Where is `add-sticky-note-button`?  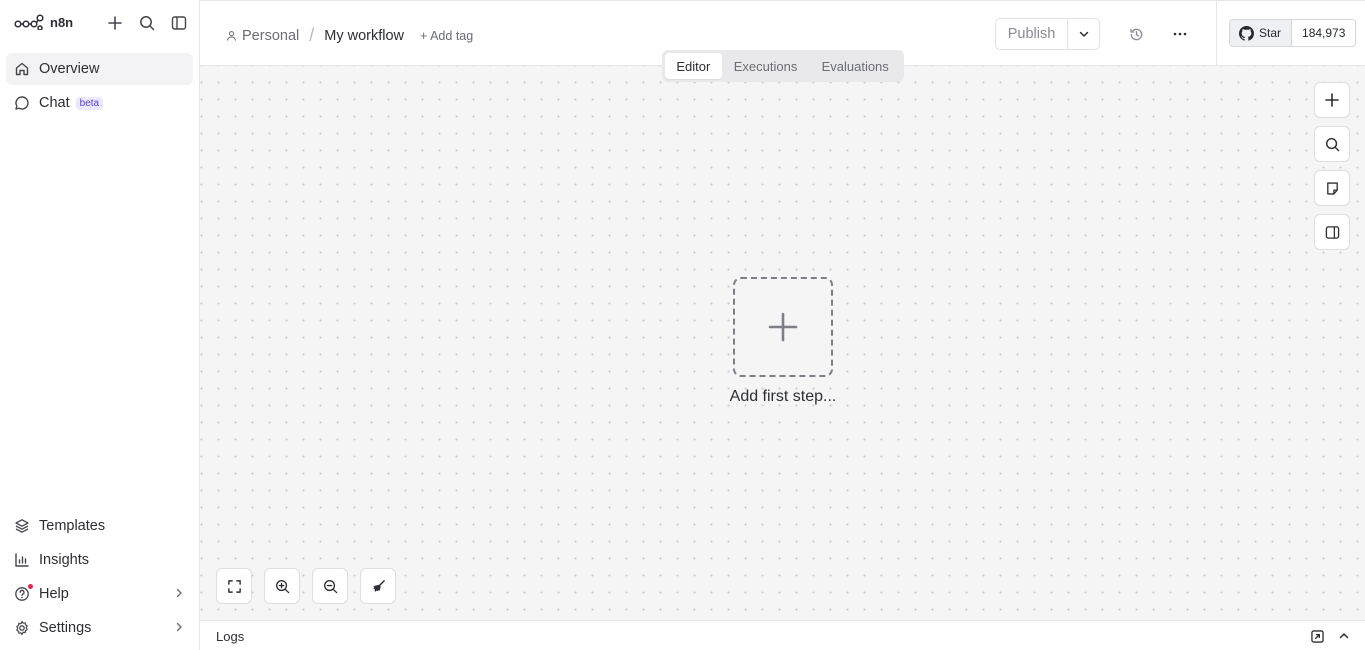 add-sticky-note-button is located at coordinates (1332, 188).